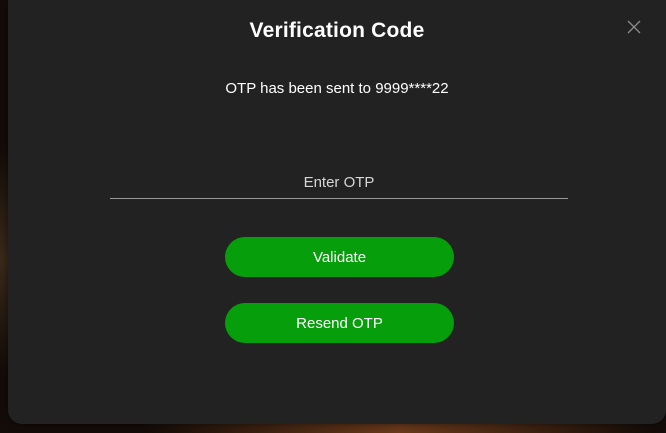 This screenshot has height=433, width=666. I want to click on validate-button: Validate, so click(339, 257).